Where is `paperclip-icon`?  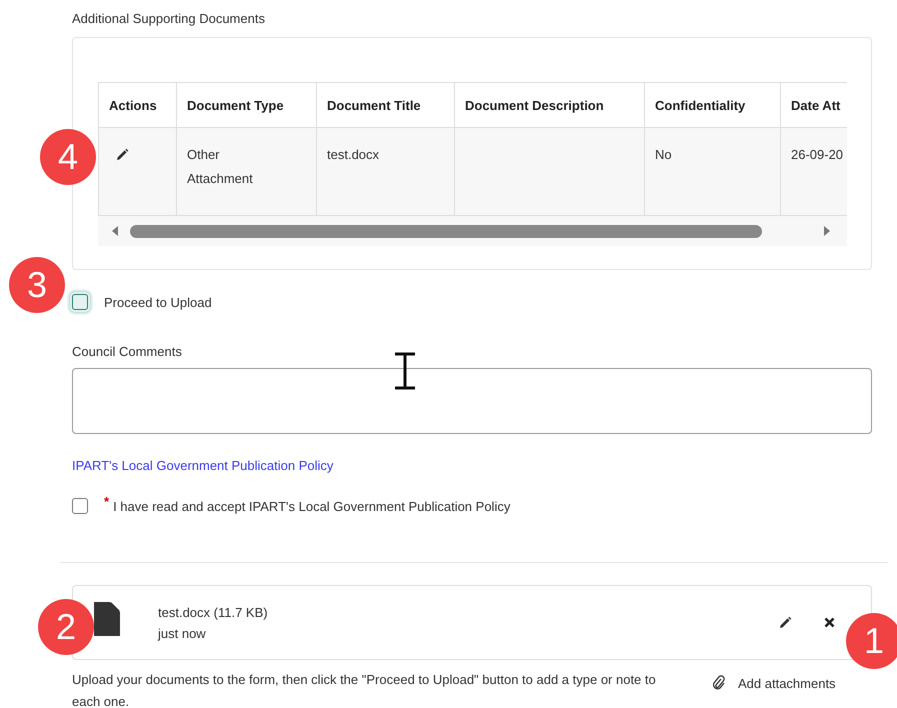 paperclip-icon is located at coordinates (719, 683).